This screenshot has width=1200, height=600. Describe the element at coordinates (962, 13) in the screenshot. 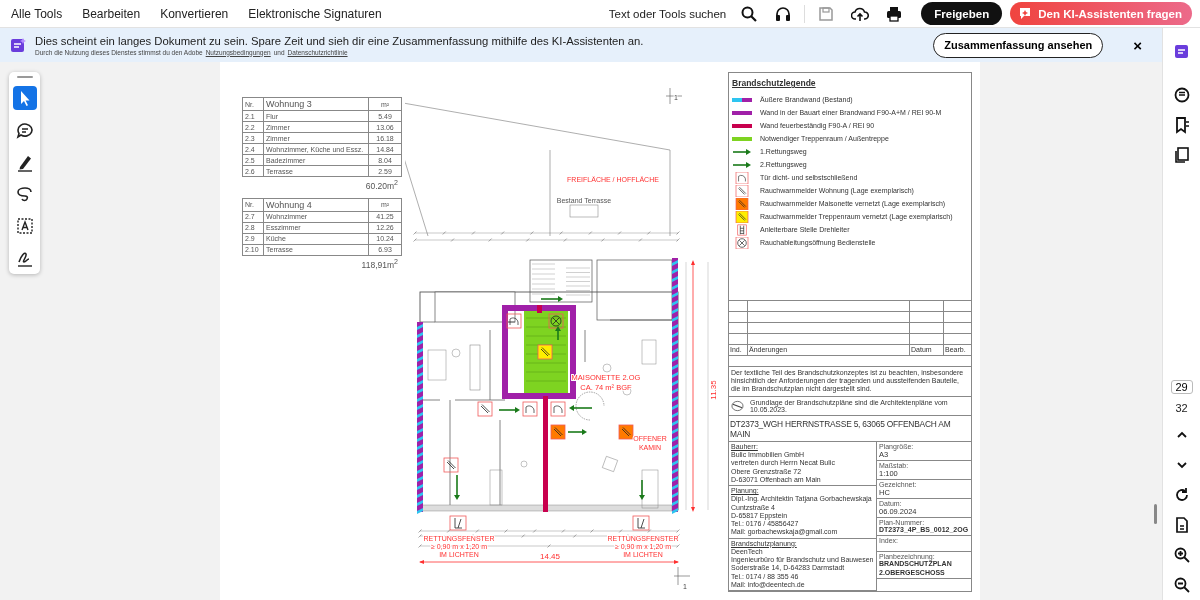

I see `share-button: Freigeben` at that location.